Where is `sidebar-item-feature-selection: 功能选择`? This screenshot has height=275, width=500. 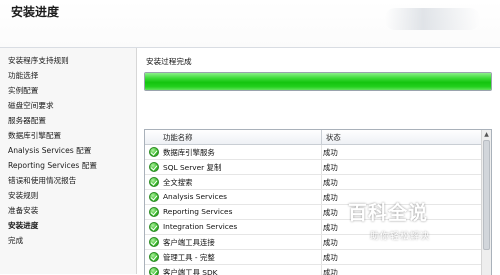
sidebar-item-feature-selection: 功能选择 is located at coordinates (23, 75).